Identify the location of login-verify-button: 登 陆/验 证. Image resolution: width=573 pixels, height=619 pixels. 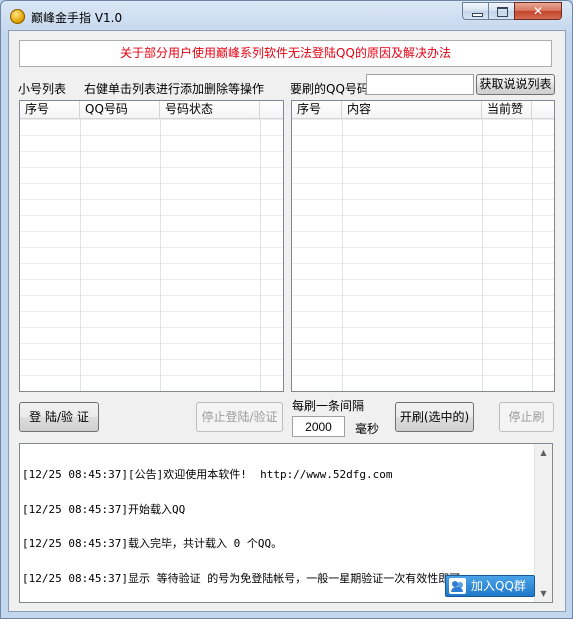
(59, 417).